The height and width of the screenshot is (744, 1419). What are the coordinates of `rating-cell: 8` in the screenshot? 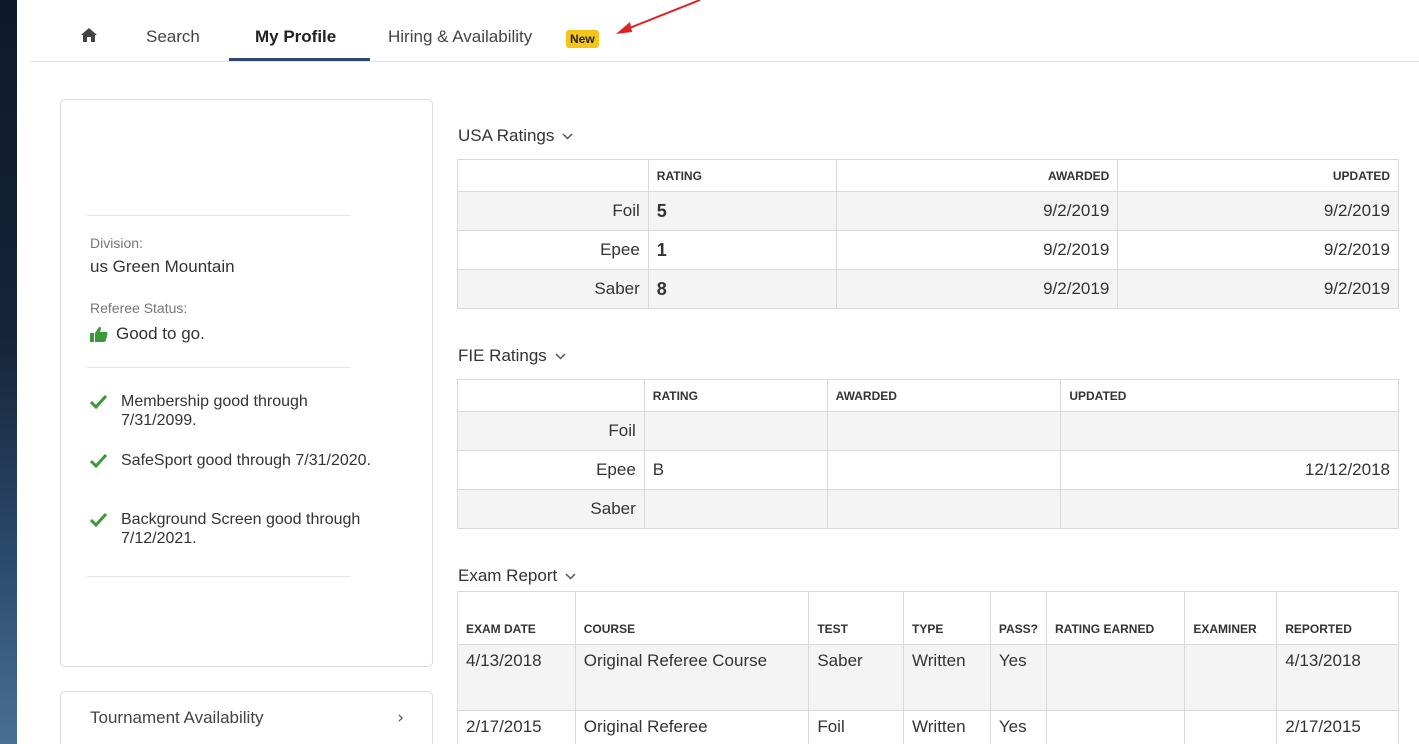 It's located at (742, 289).